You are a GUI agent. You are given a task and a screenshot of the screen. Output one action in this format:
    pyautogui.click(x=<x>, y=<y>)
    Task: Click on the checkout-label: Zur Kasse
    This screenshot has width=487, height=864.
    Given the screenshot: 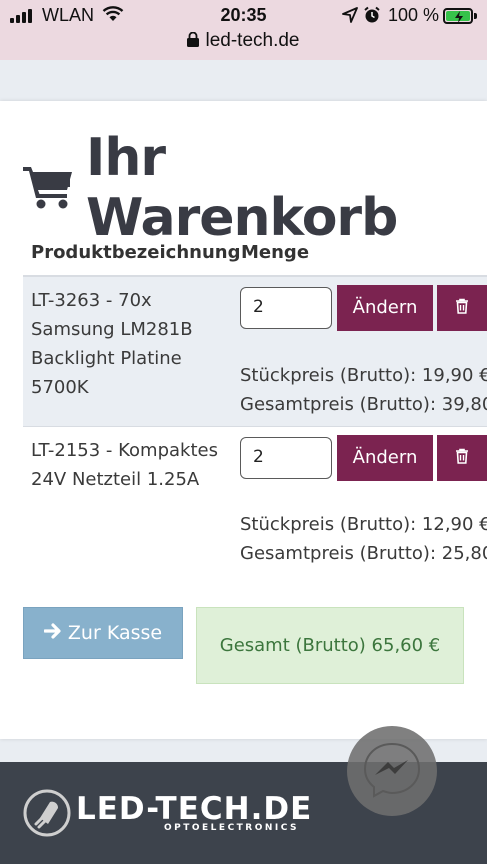 What is the action you would take?
    pyautogui.click(x=115, y=633)
    